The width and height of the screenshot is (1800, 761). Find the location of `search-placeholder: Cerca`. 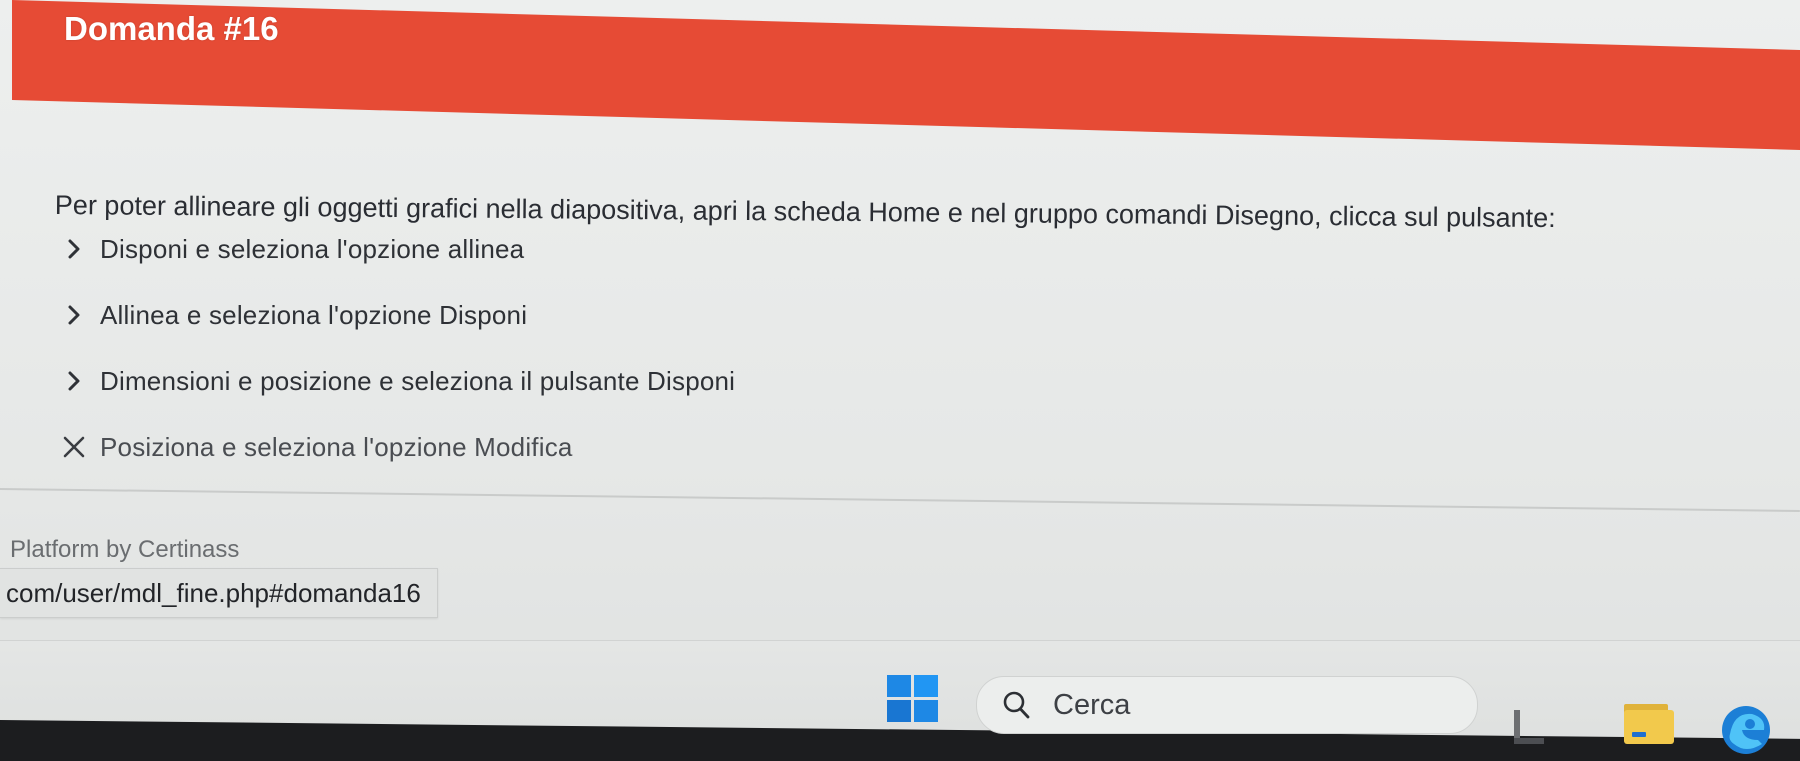

search-placeholder: Cerca is located at coordinates (1092, 704).